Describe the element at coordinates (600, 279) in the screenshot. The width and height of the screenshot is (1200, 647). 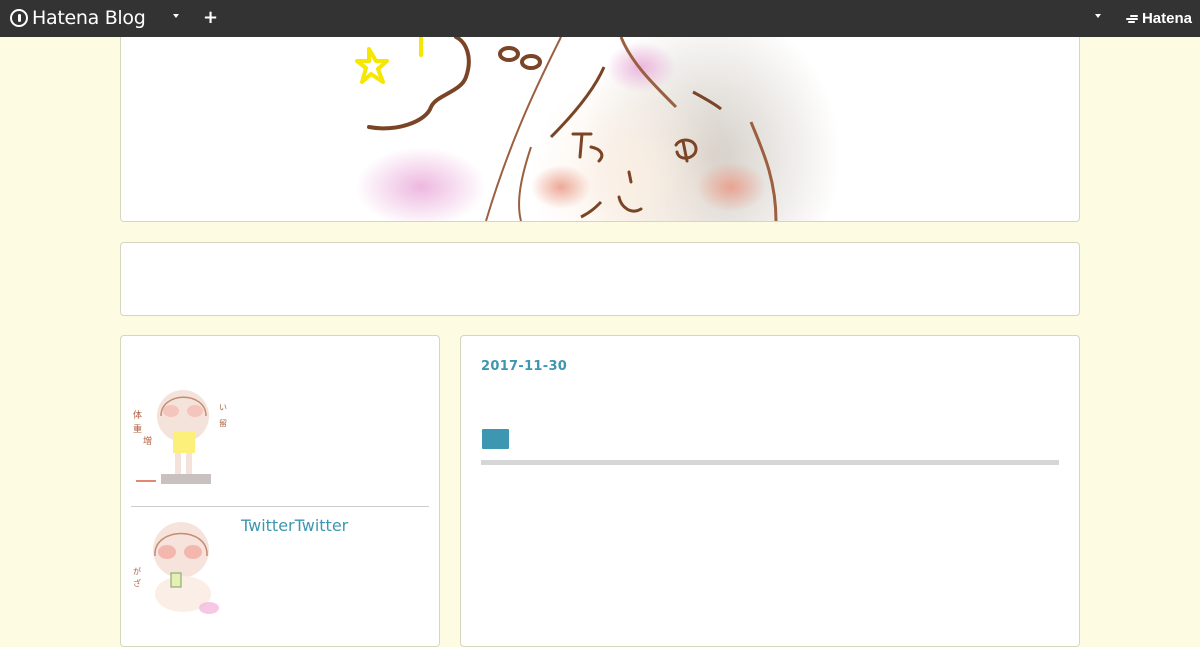
I see `blog-description` at that location.